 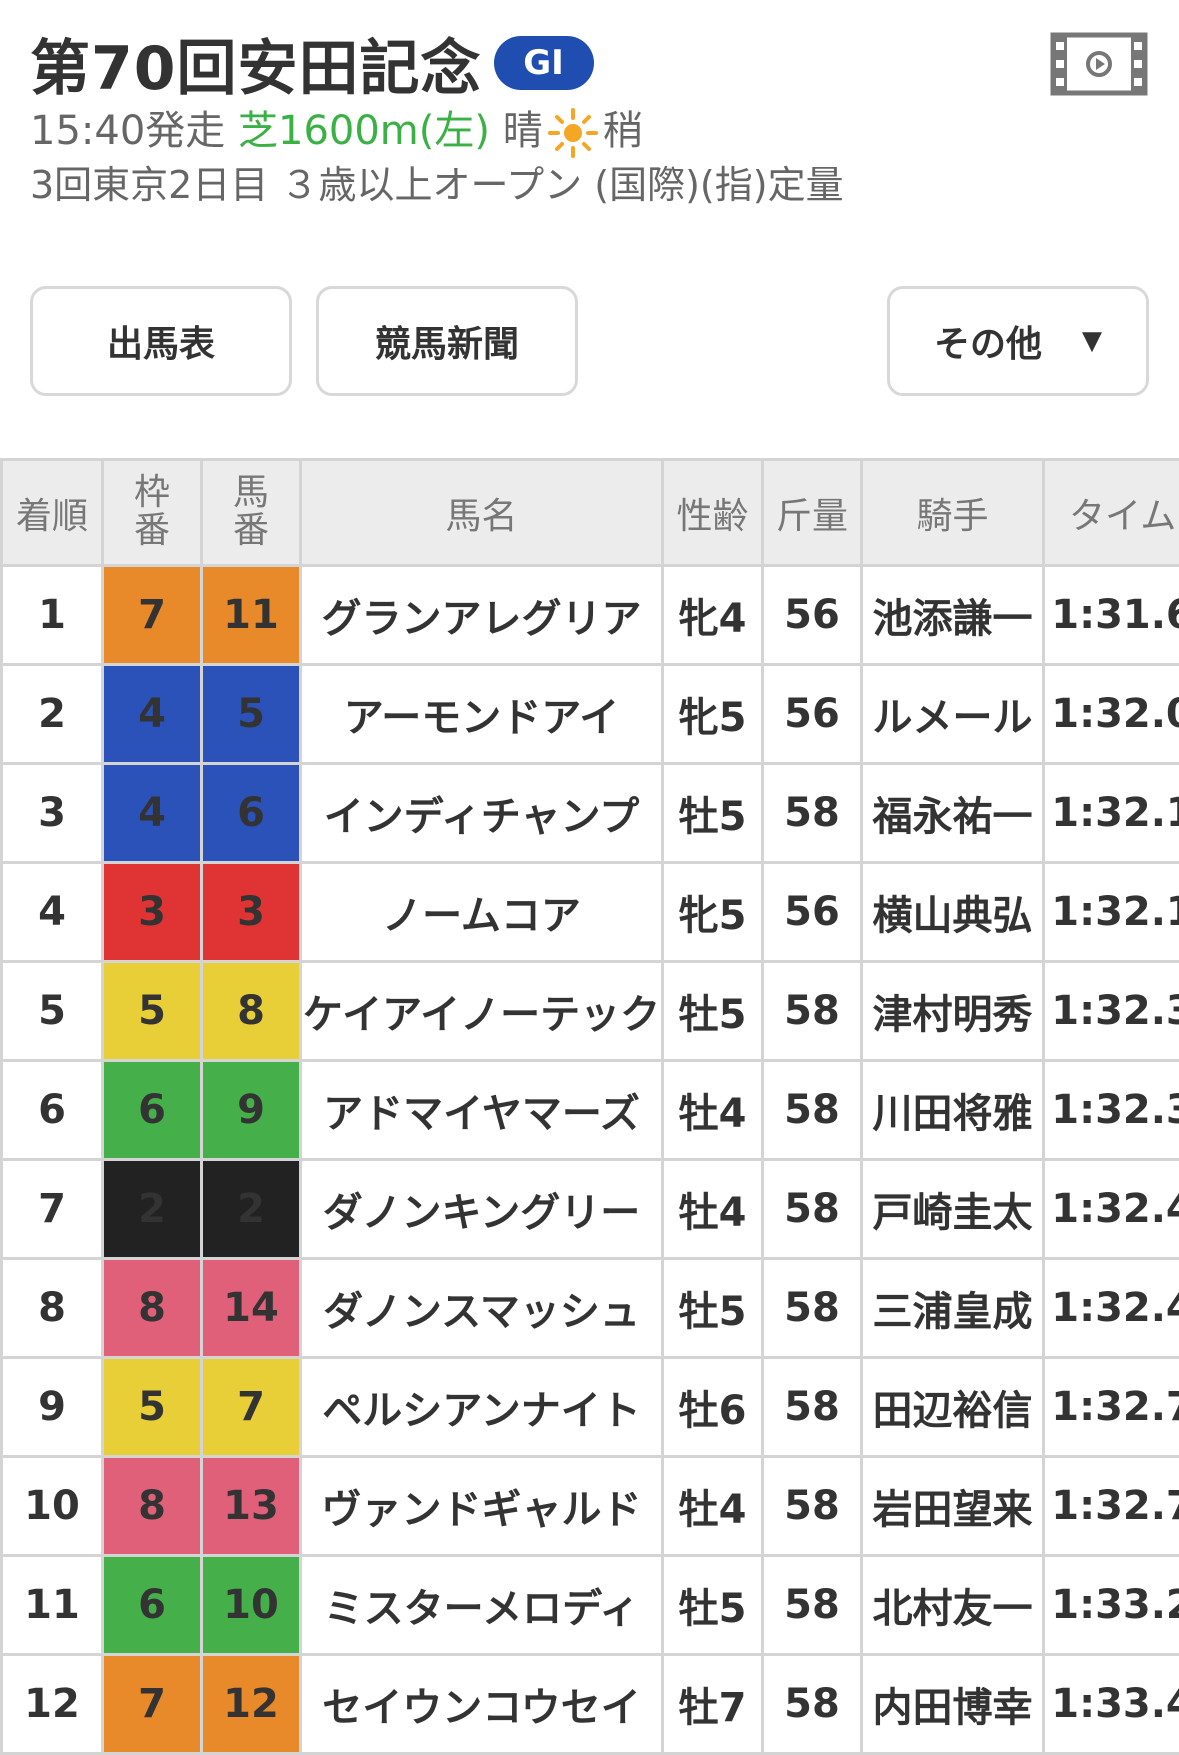 What do you see at coordinates (52, 1506) in the screenshot?
I see `rank-cell: 10` at bounding box center [52, 1506].